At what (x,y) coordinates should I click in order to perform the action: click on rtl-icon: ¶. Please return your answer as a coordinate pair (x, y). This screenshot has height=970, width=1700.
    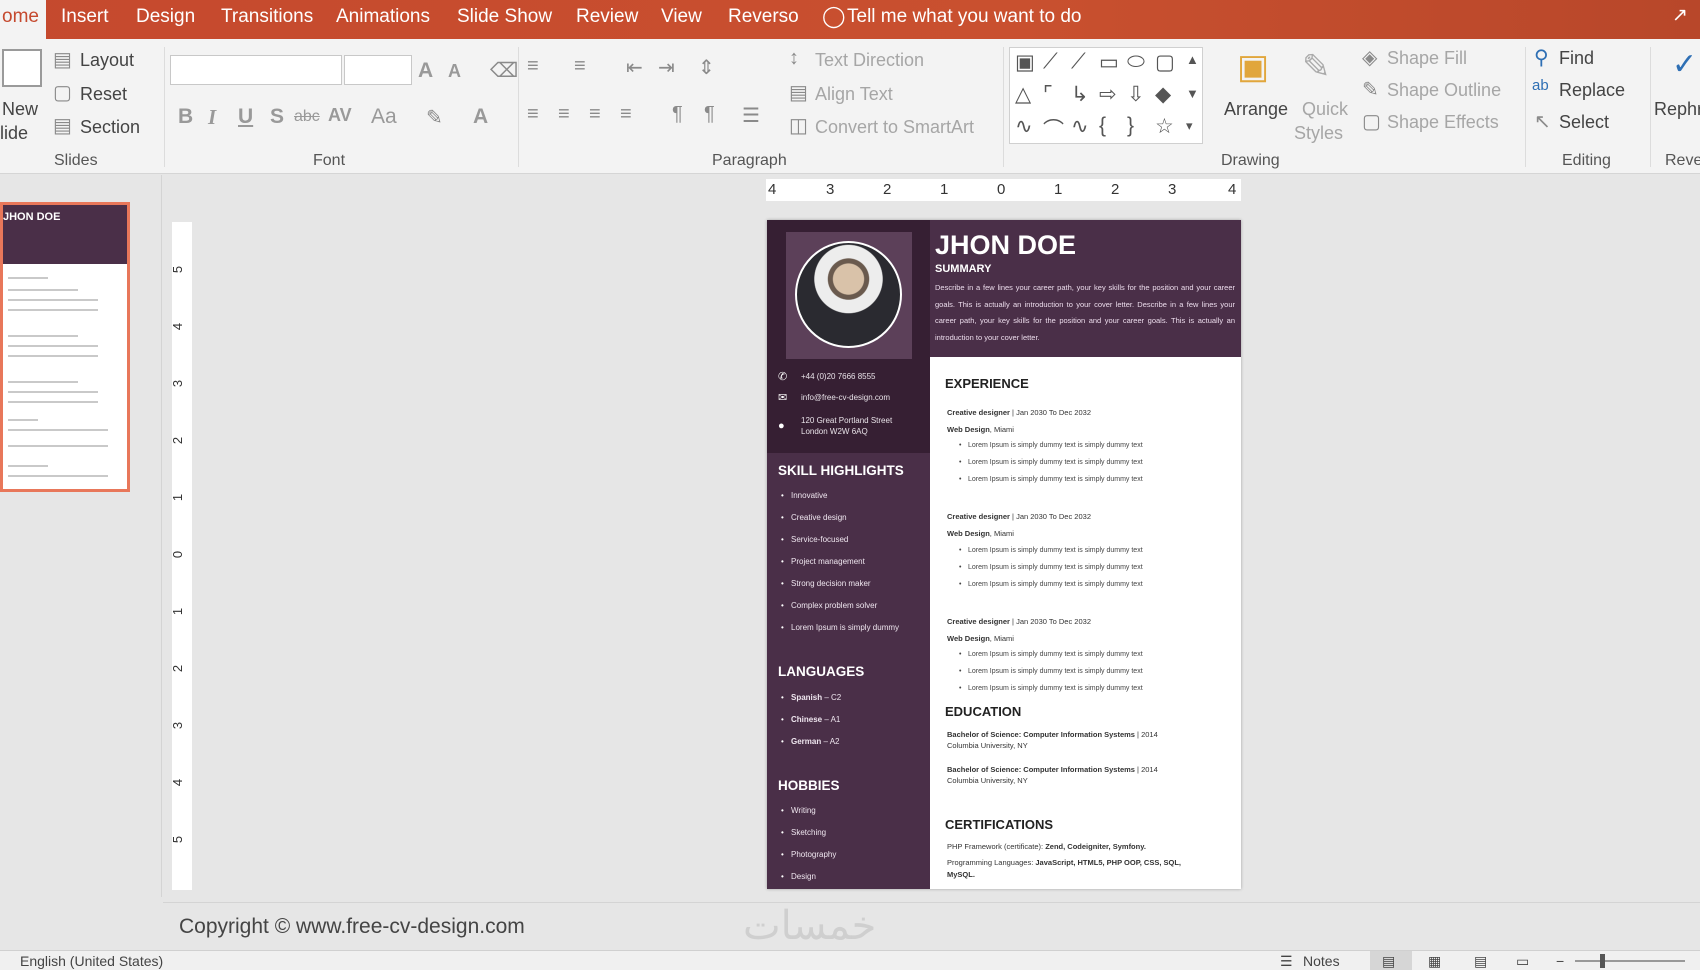
    Looking at the image, I should click on (709, 114).